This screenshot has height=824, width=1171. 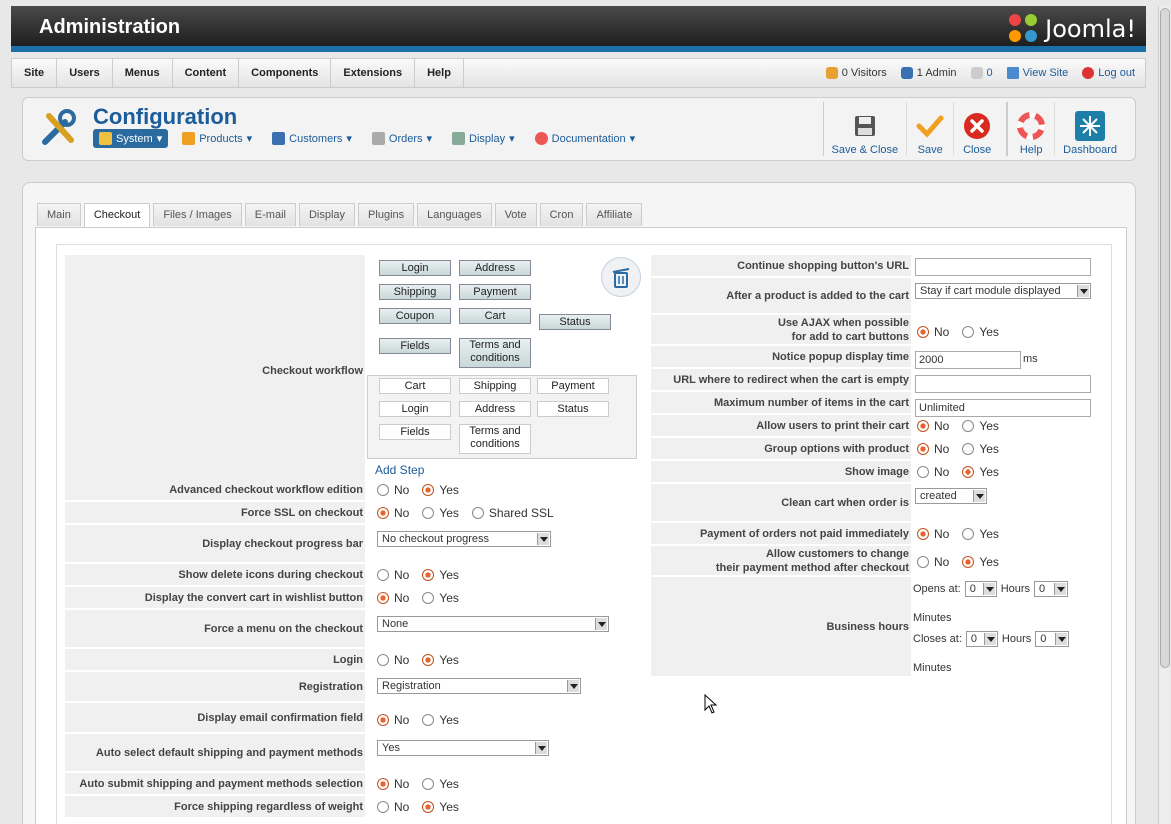 What do you see at coordinates (386, 214) in the screenshot?
I see `tab-plugins: Plugins` at bounding box center [386, 214].